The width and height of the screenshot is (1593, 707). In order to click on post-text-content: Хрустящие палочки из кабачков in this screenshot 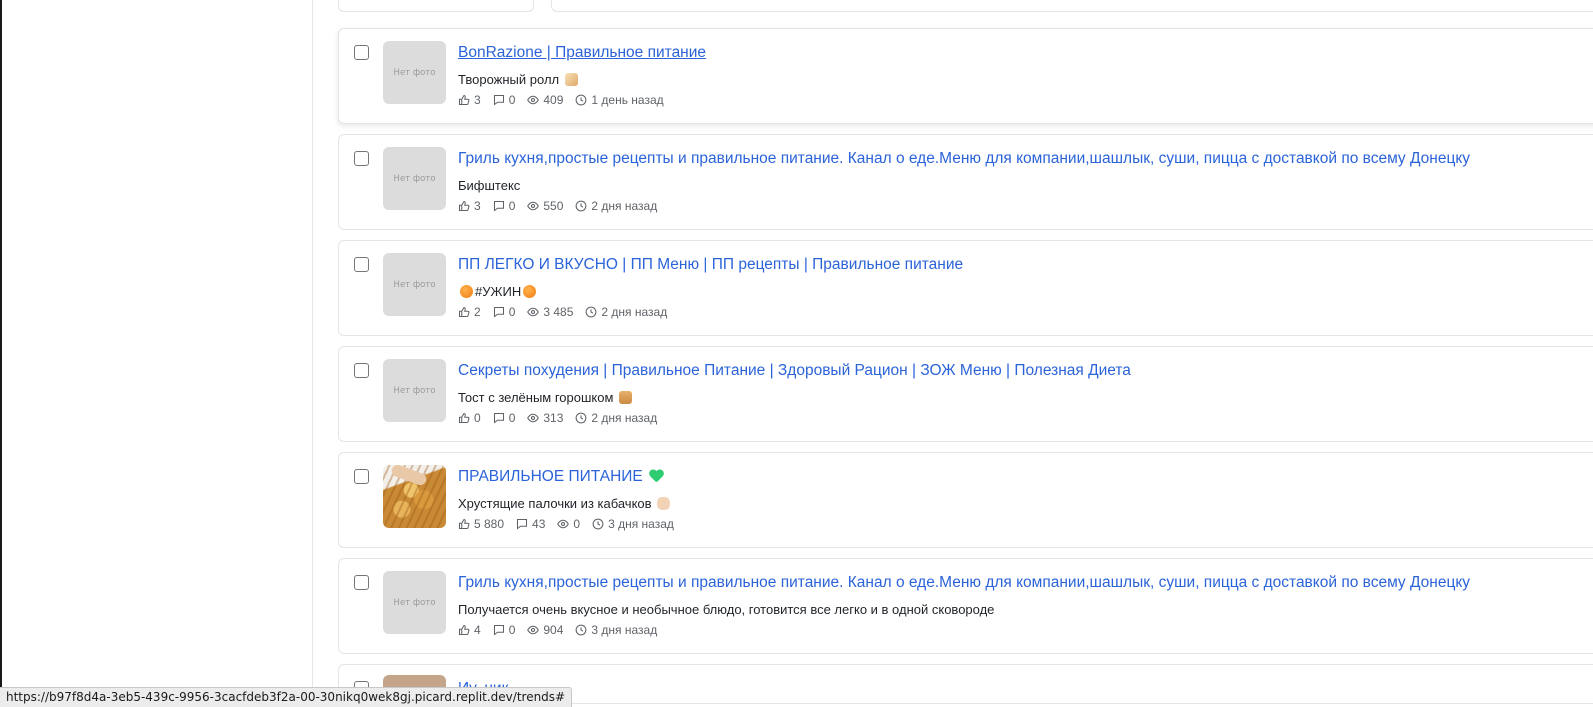, I will do `click(555, 503)`.